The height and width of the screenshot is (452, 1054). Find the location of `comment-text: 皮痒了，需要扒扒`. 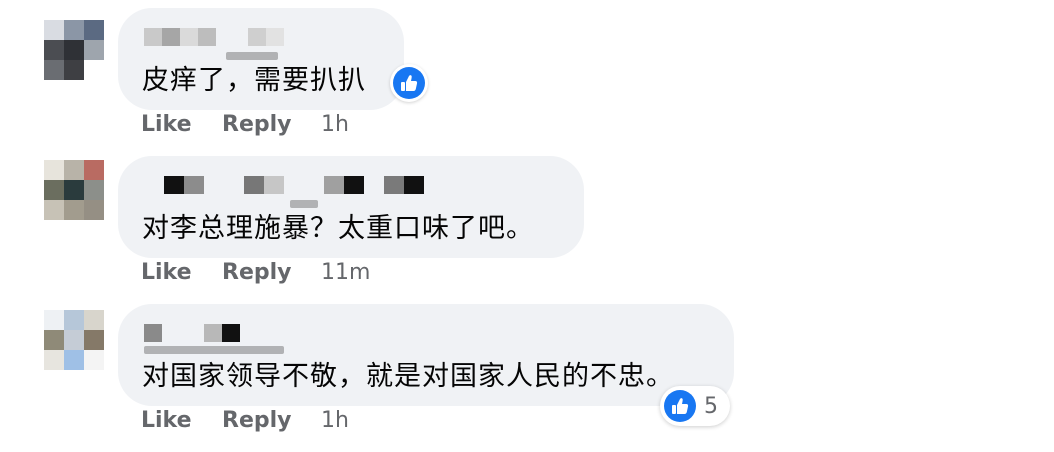

comment-text: 皮痒了，需要扒扒 is located at coordinates (254, 80).